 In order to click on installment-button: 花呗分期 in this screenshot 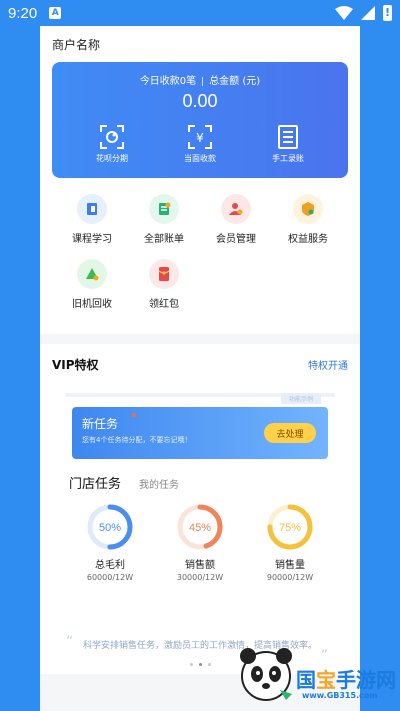, I will do `click(112, 144)`.